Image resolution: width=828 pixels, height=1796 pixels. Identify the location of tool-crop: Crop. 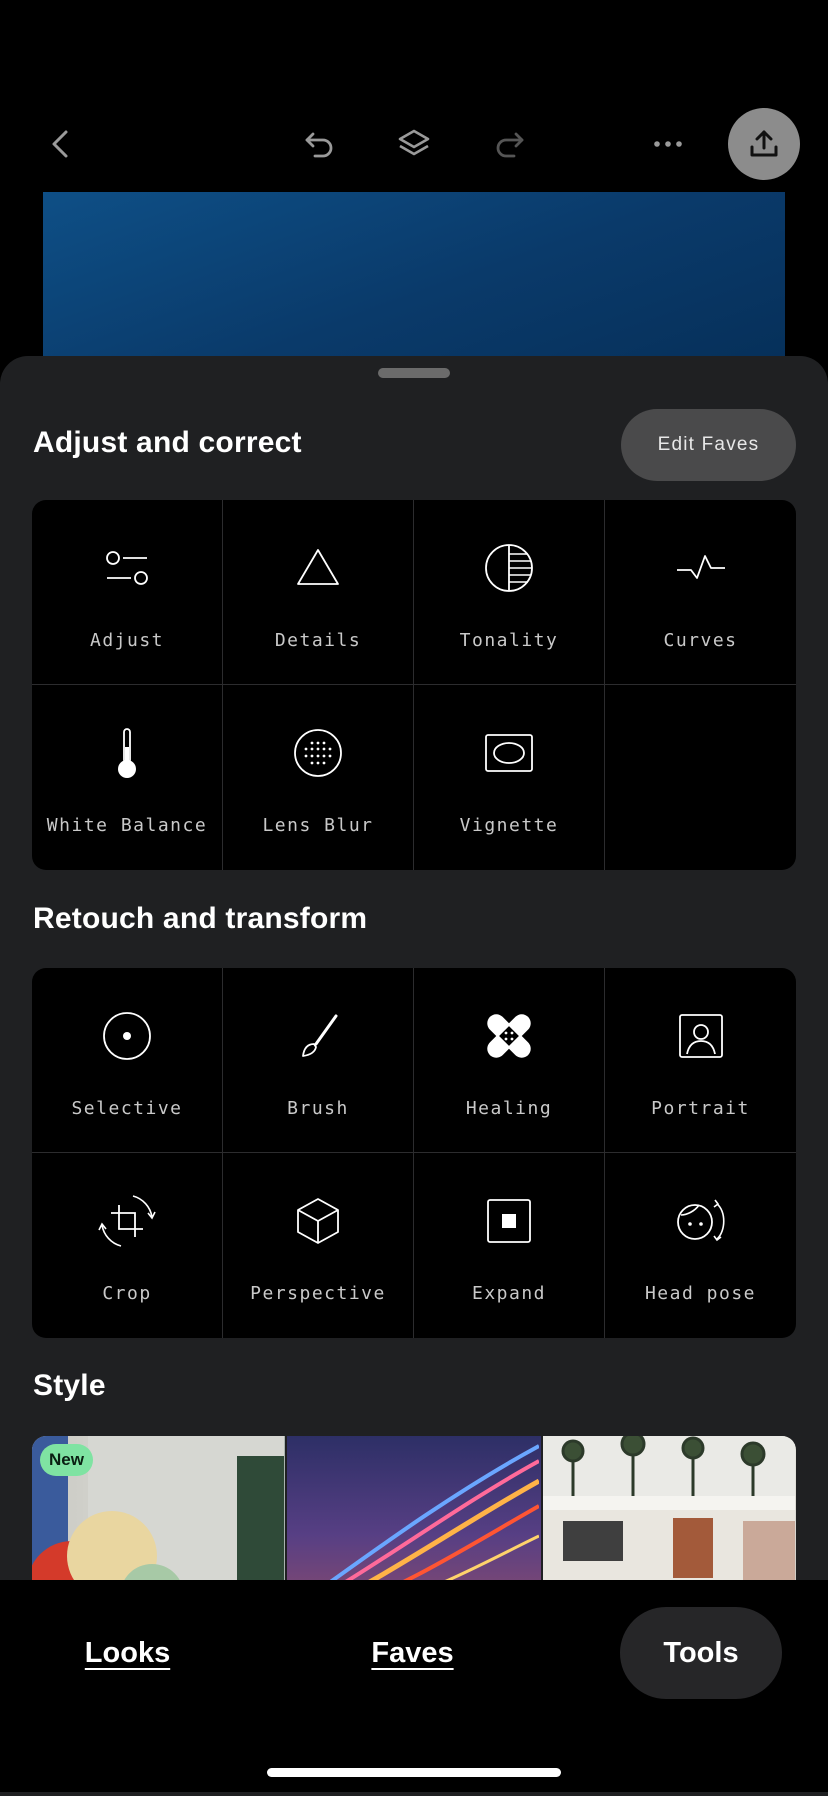
(127, 1245).